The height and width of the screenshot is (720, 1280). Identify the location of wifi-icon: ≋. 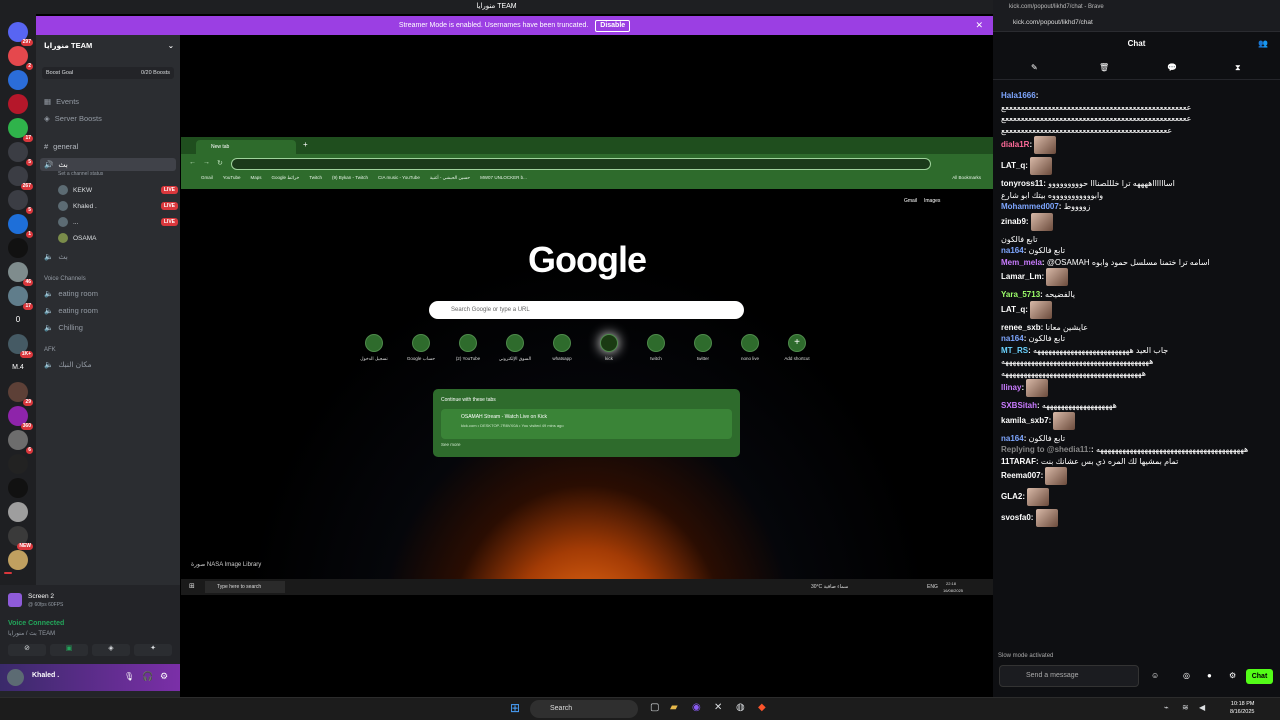
(1185, 707).